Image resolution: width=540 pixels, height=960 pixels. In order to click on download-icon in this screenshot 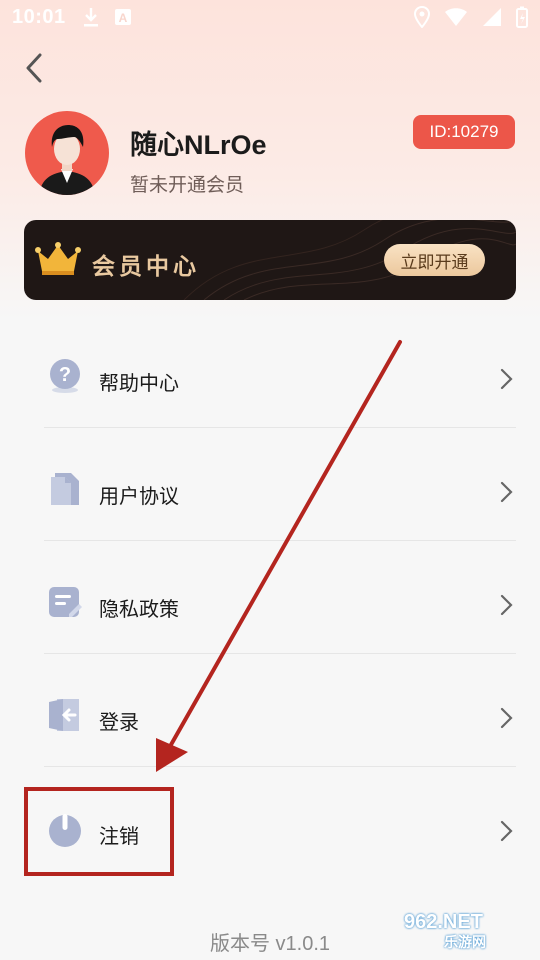, I will do `click(91, 17)`.